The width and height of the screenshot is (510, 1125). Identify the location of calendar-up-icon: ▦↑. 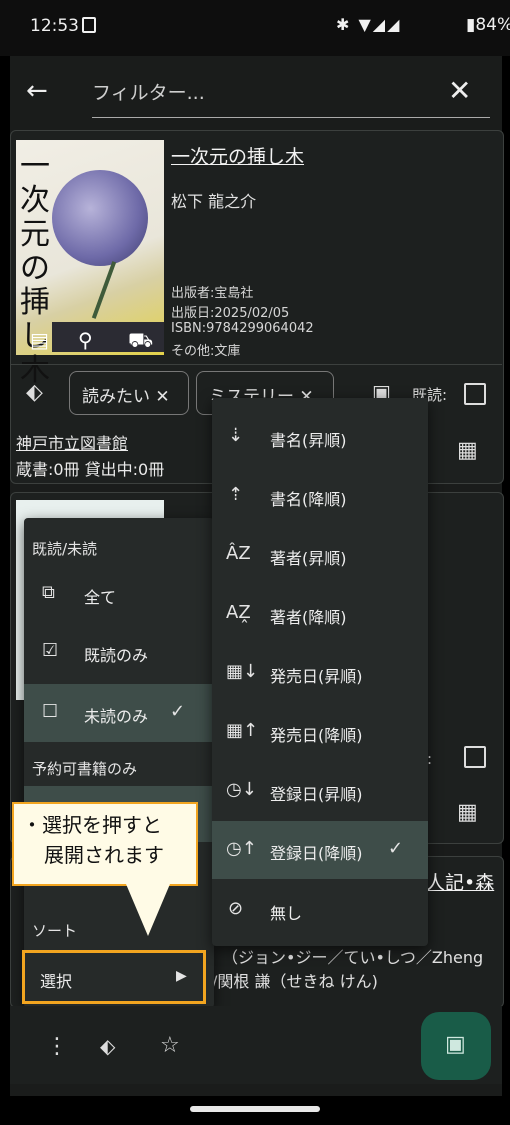
(242, 730).